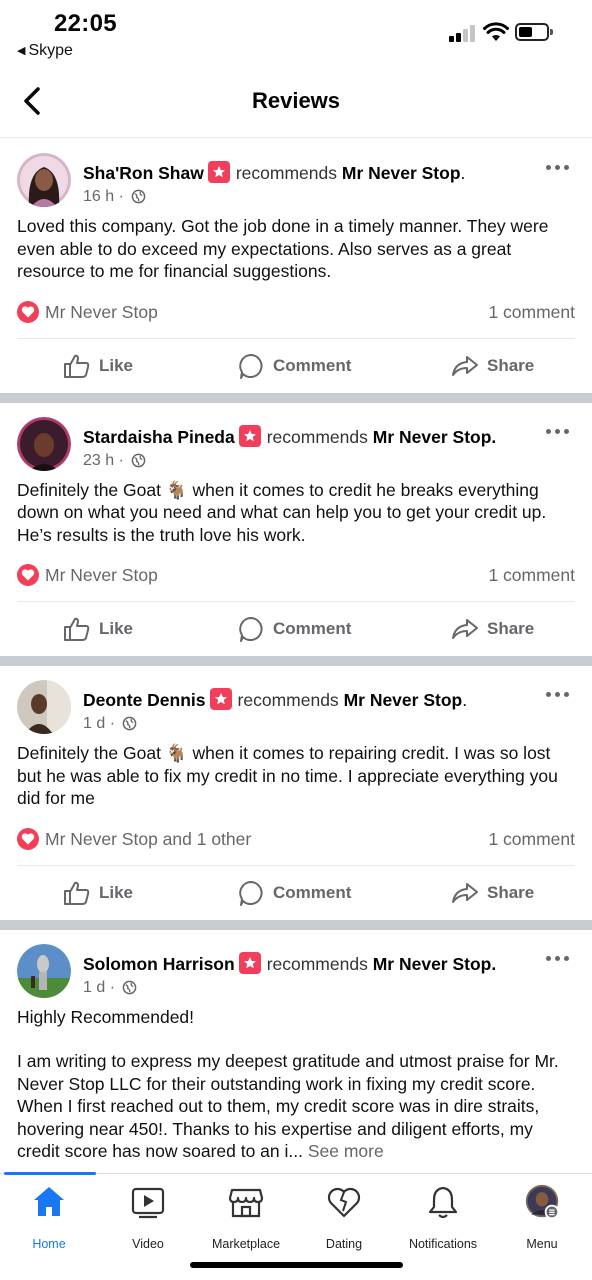 The width and height of the screenshot is (592, 1280). I want to click on post-time: 16 h, so click(99, 196).